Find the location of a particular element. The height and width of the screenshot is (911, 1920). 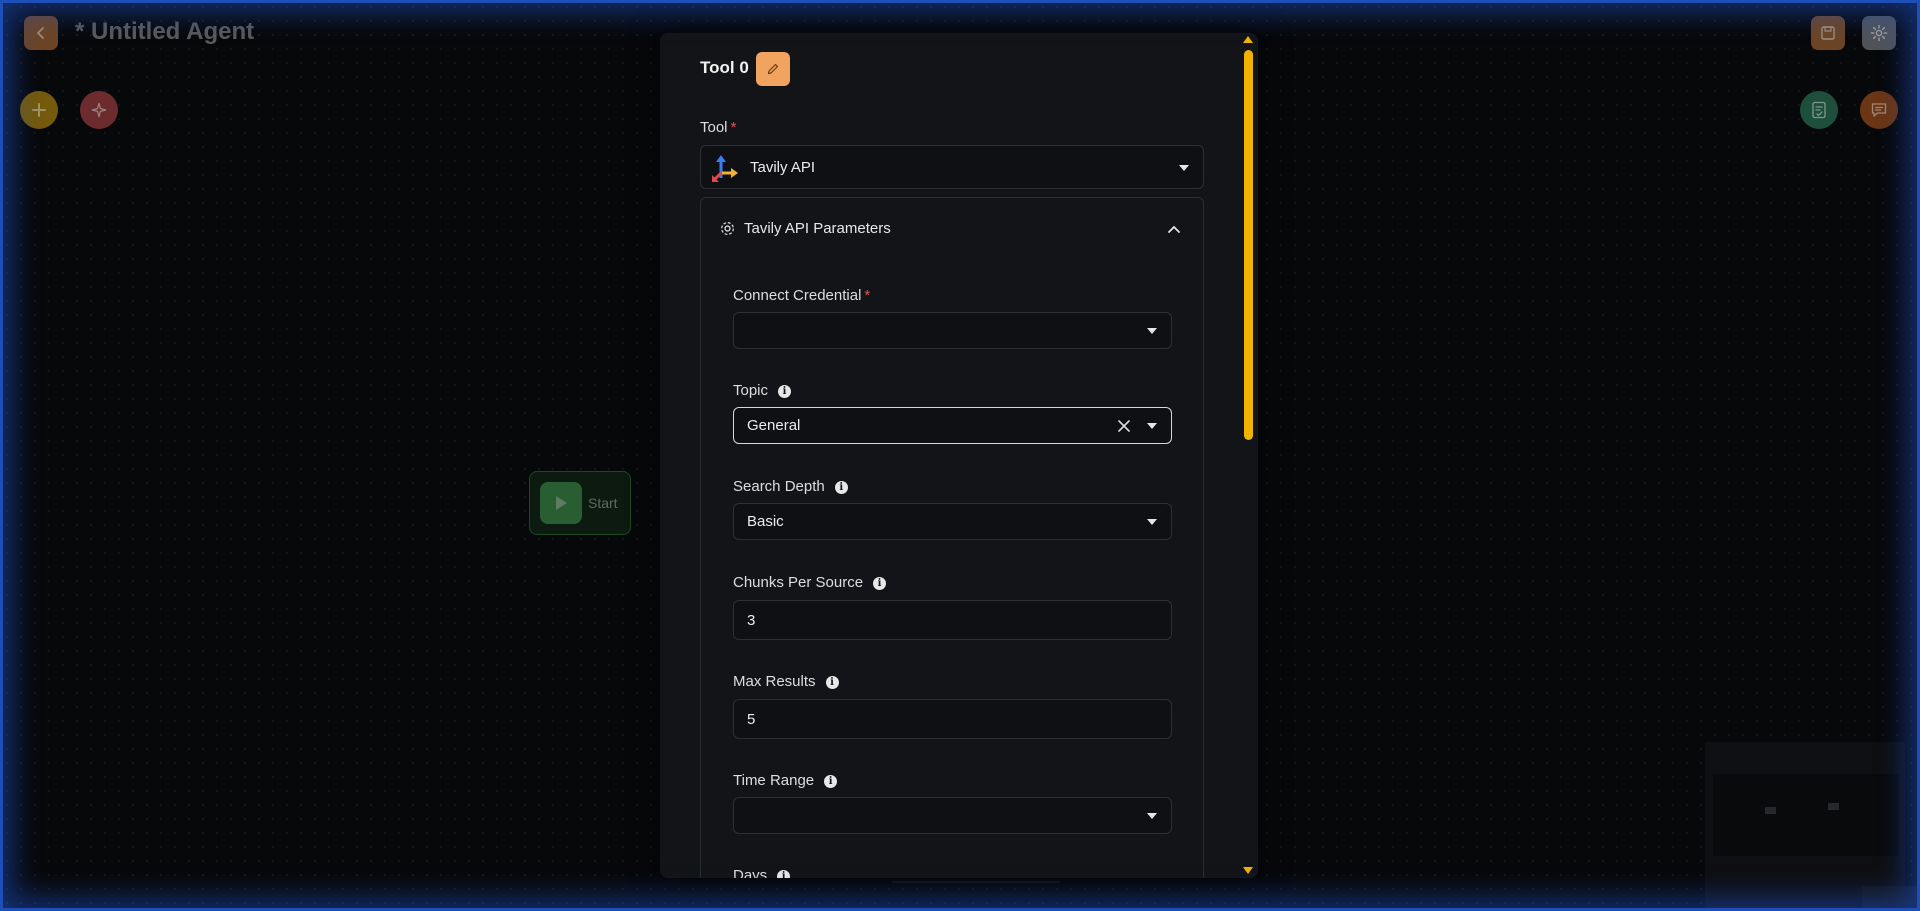

search-depth-select: Basic is located at coordinates (952, 521).